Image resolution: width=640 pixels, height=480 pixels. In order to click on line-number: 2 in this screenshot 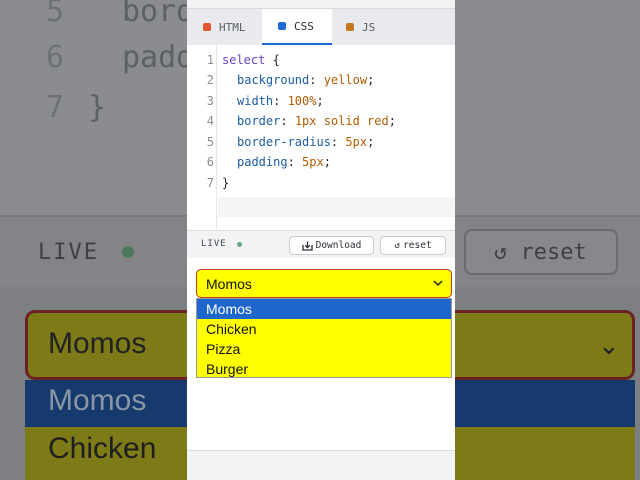, I will do `click(210, 80)`.